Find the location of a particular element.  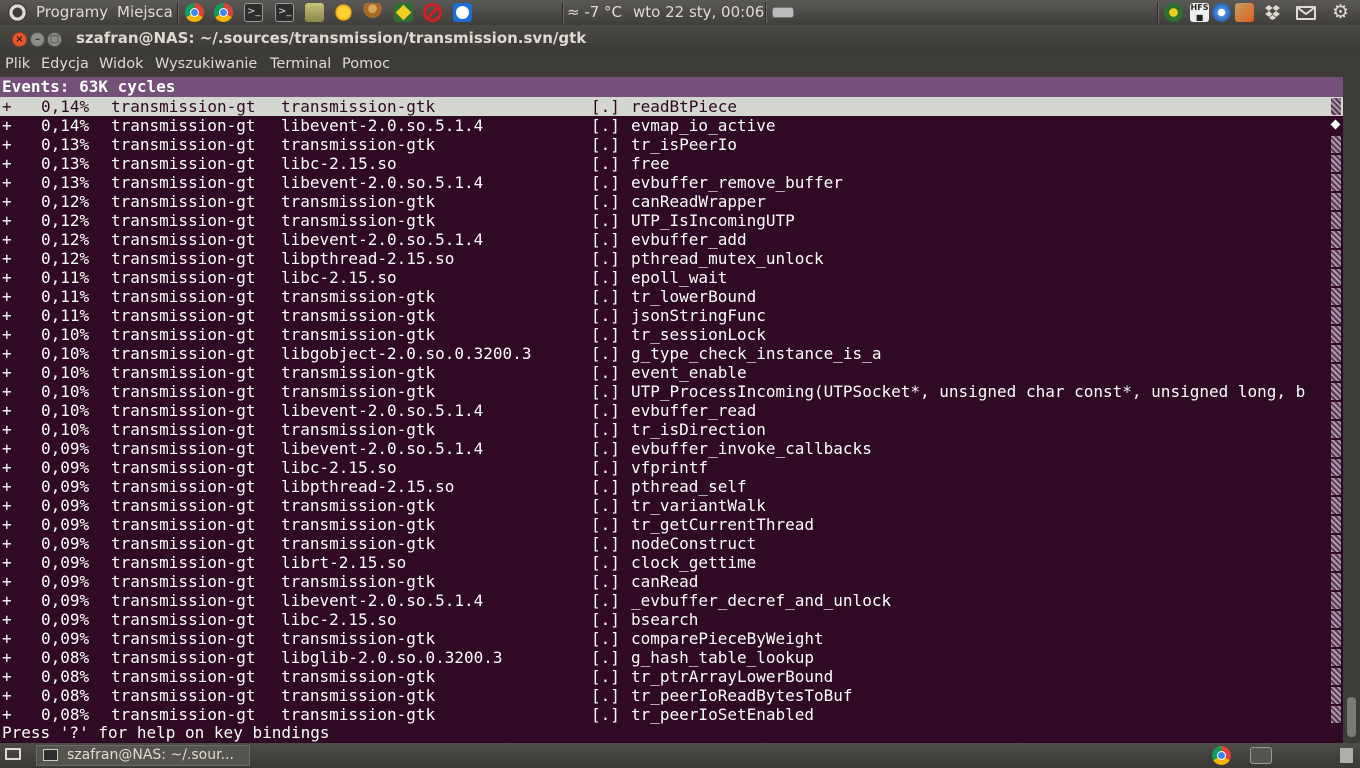

maximize-button: □ is located at coordinates (54, 39).